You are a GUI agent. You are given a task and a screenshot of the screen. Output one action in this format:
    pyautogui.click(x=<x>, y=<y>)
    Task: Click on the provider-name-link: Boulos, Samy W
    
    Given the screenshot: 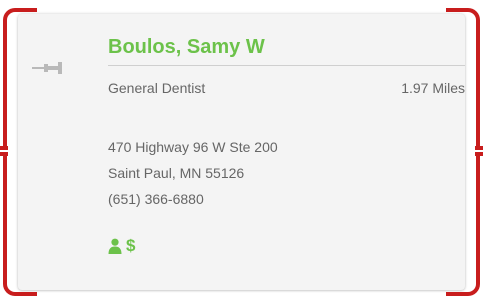 What is the action you would take?
    pyautogui.click(x=186, y=47)
    